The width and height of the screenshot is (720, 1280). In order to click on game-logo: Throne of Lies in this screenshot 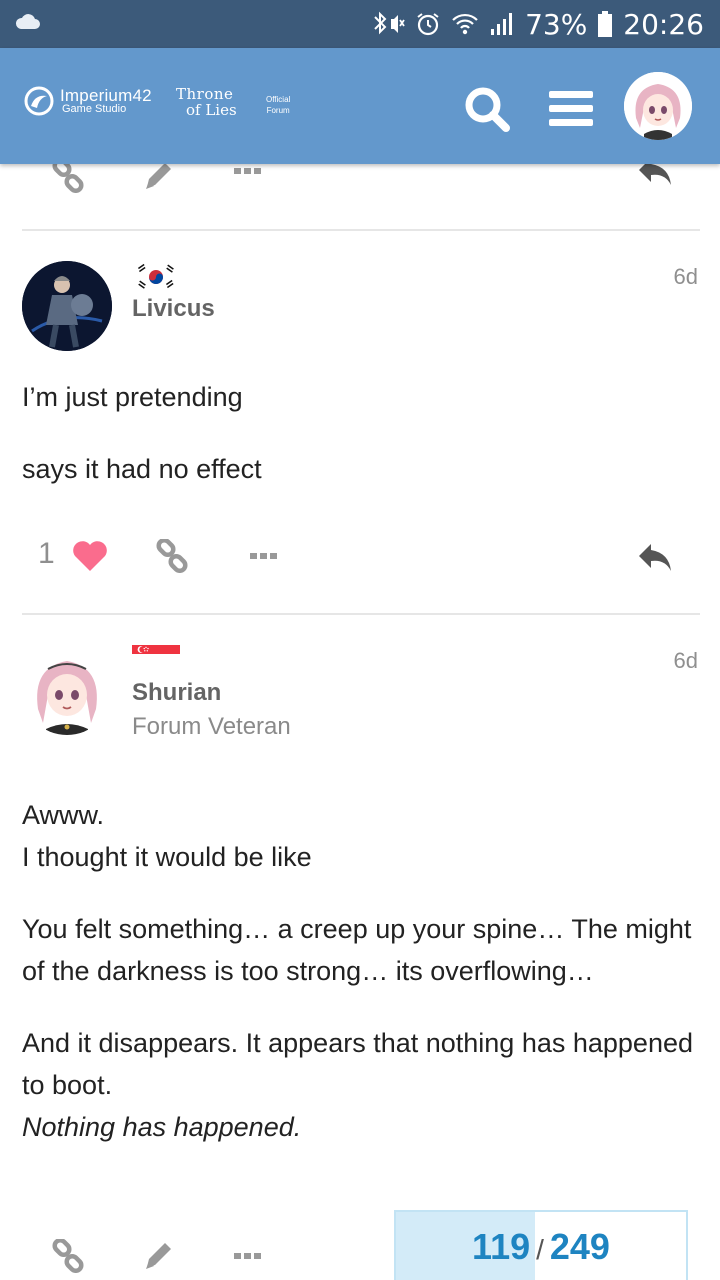, I will do `click(206, 102)`.